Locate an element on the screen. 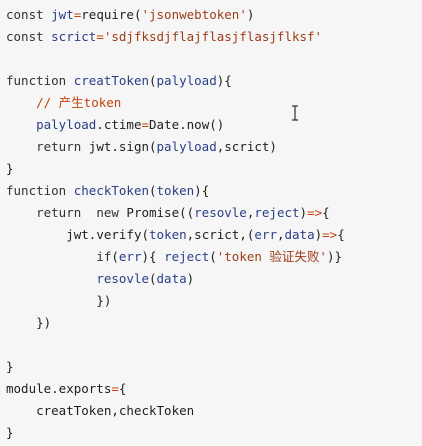  code-line: resovle(data) is located at coordinates (214, 279).